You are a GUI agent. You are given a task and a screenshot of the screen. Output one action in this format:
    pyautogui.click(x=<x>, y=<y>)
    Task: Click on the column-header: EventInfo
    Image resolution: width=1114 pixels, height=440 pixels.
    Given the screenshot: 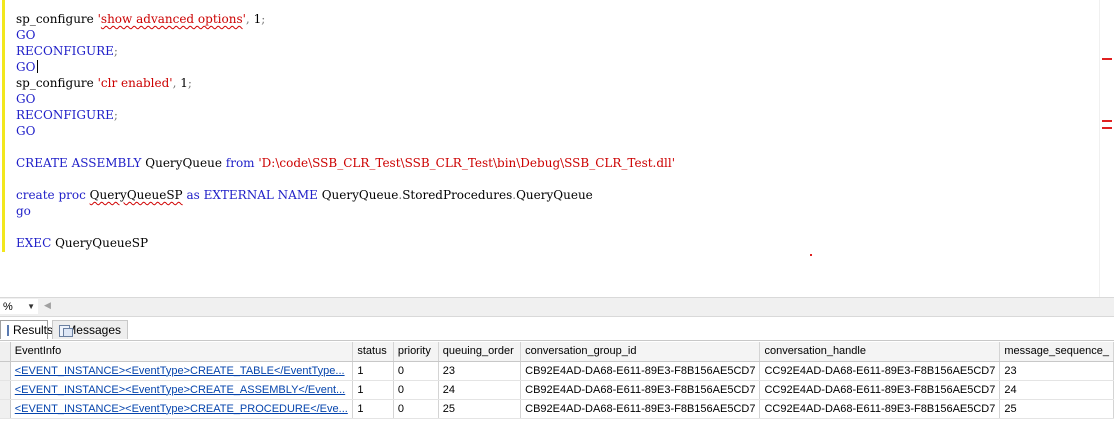 What is the action you would take?
    pyautogui.click(x=182, y=352)
    